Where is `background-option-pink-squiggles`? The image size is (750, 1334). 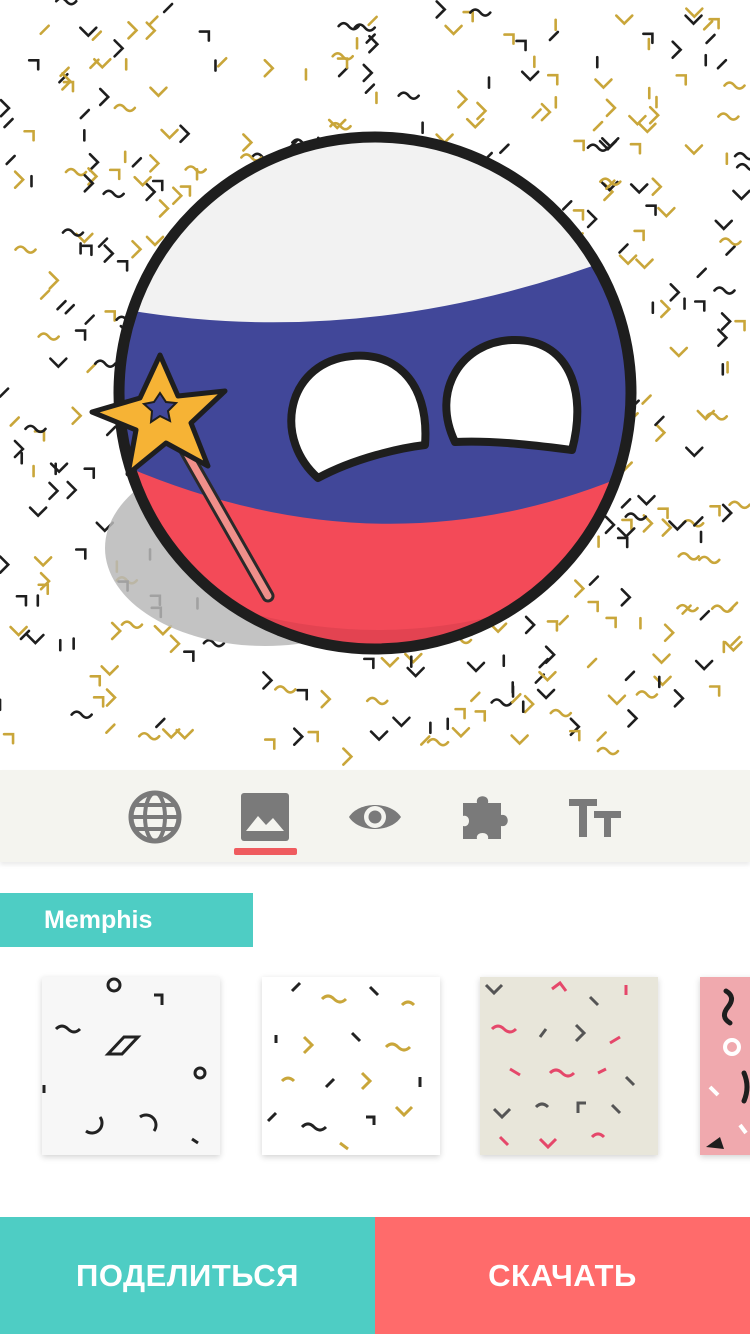
background-option-pink-squiggles is located at coordinates (725, 1066).